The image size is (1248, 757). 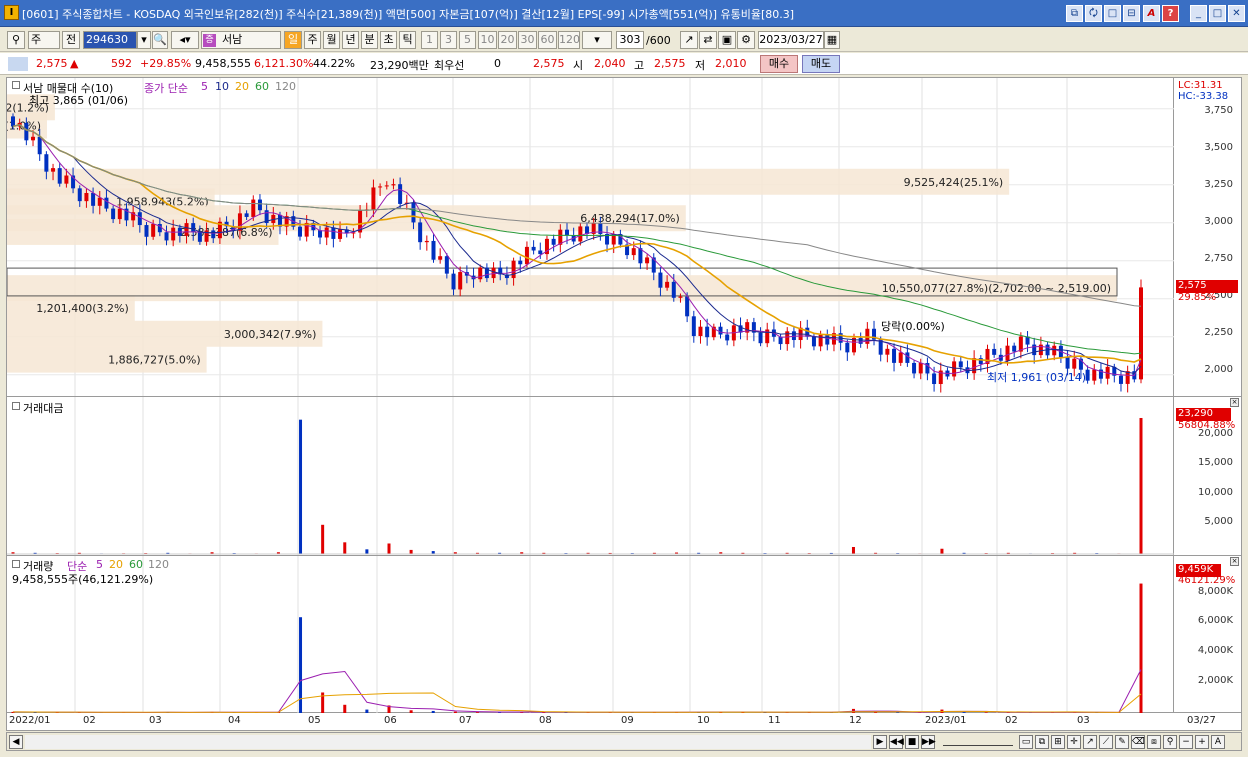 I want to click on draw-icon: ✎, so click(x=1122, y=742).